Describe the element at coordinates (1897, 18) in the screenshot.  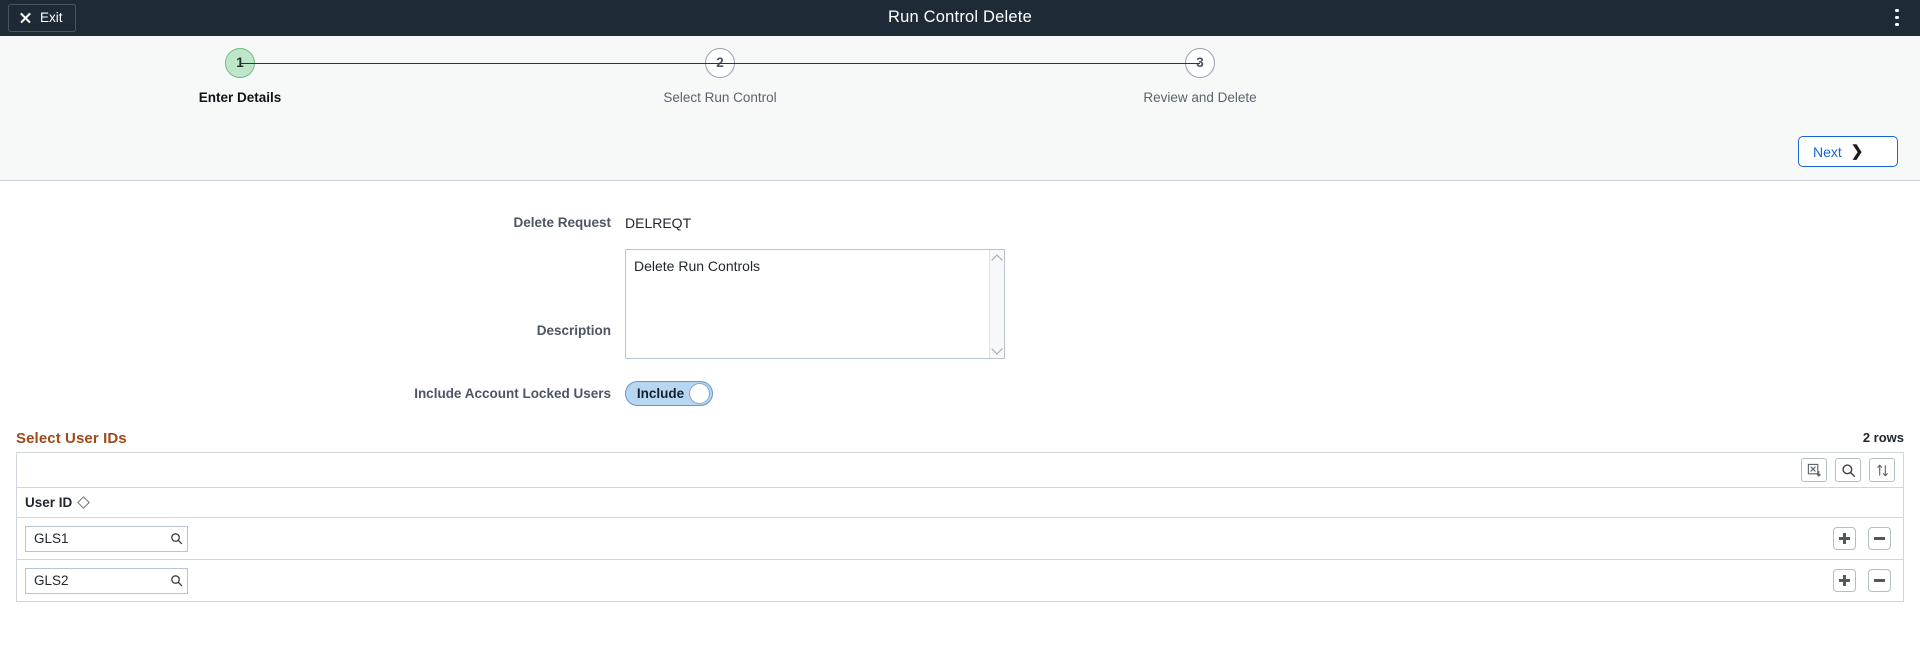
I see `kebab-menu-icon` at that location.